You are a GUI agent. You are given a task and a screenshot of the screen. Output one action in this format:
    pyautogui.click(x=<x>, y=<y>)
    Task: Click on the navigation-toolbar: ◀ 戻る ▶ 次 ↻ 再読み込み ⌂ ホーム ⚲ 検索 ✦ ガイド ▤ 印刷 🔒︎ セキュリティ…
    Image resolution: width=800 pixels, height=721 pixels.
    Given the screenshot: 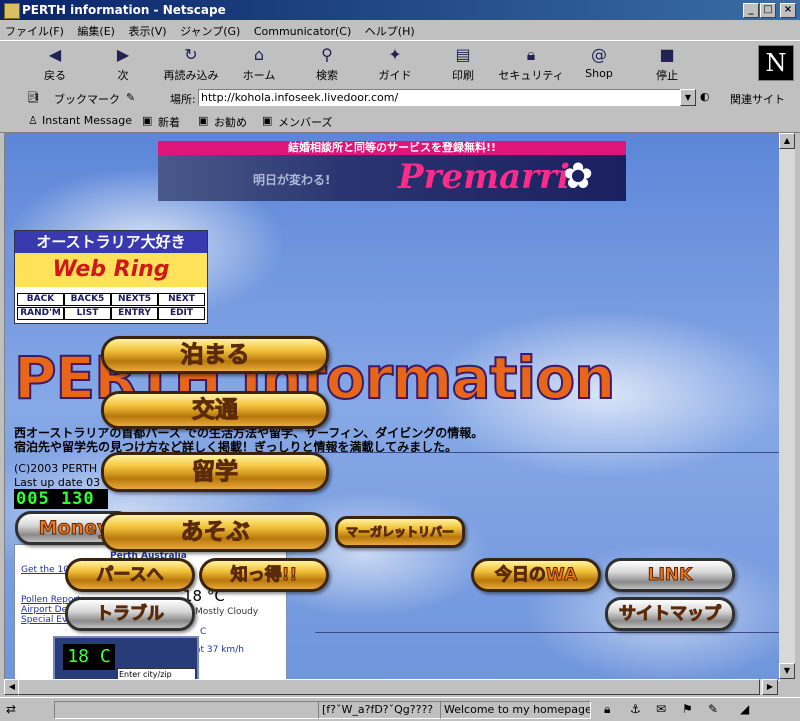 What is the action you would take?
    pyautogui.click(x=400, y=64)
    